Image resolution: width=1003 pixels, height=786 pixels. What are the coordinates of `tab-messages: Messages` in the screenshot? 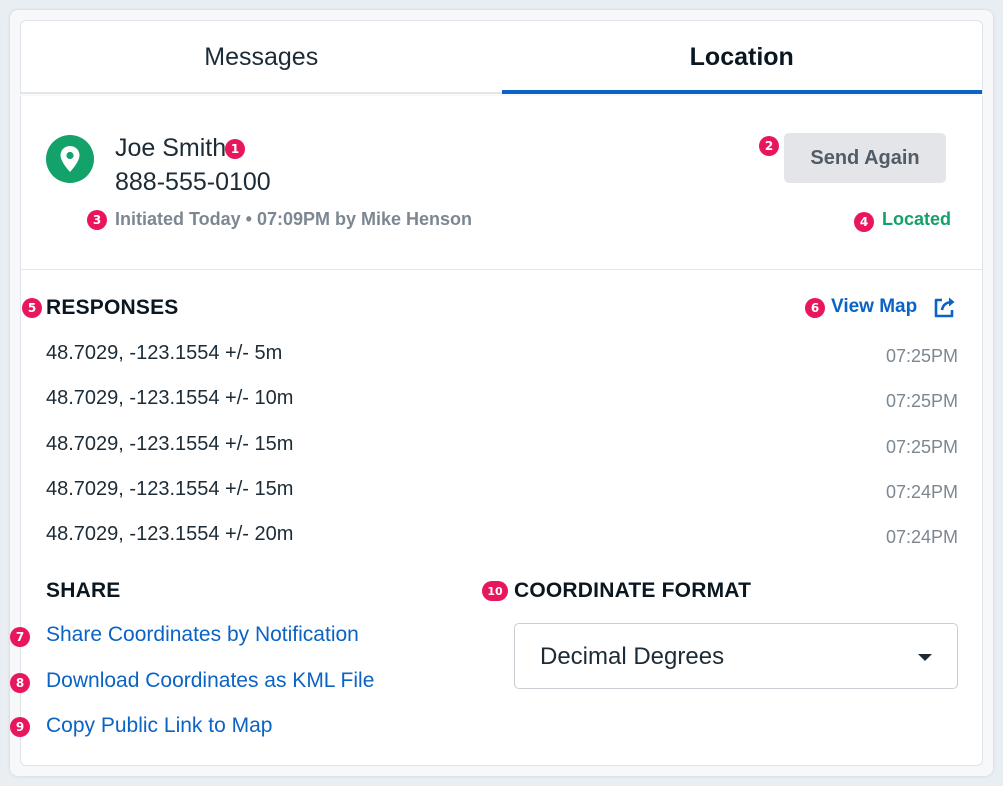 It's located at (261, 57).